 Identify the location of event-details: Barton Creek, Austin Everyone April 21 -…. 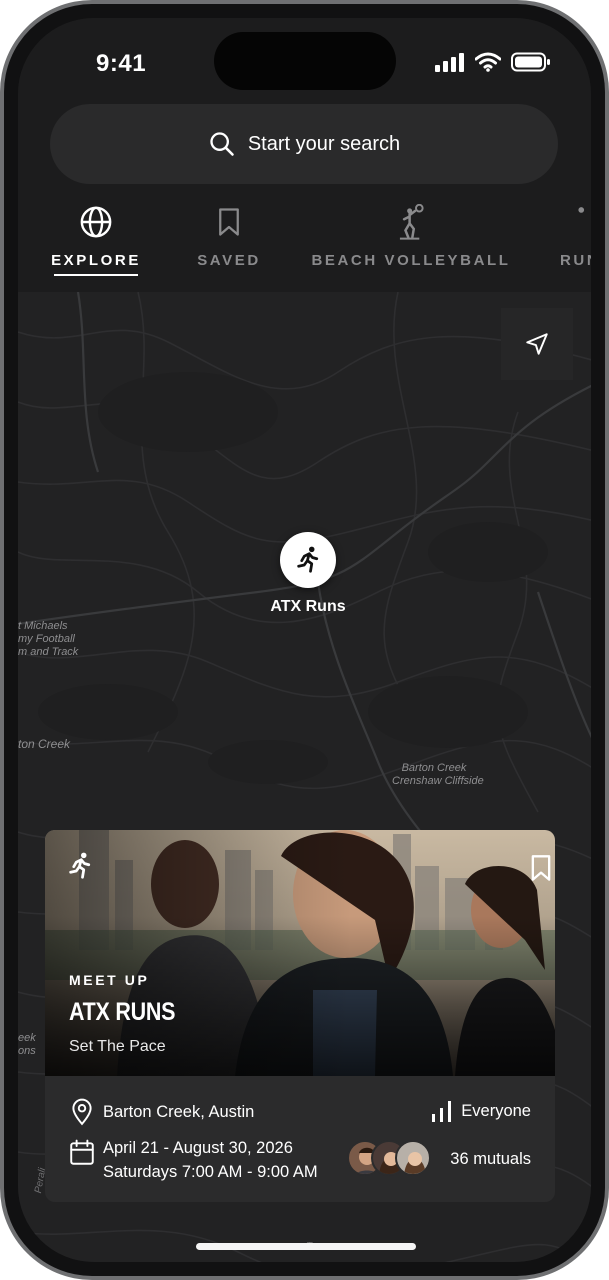
(300, 1139).